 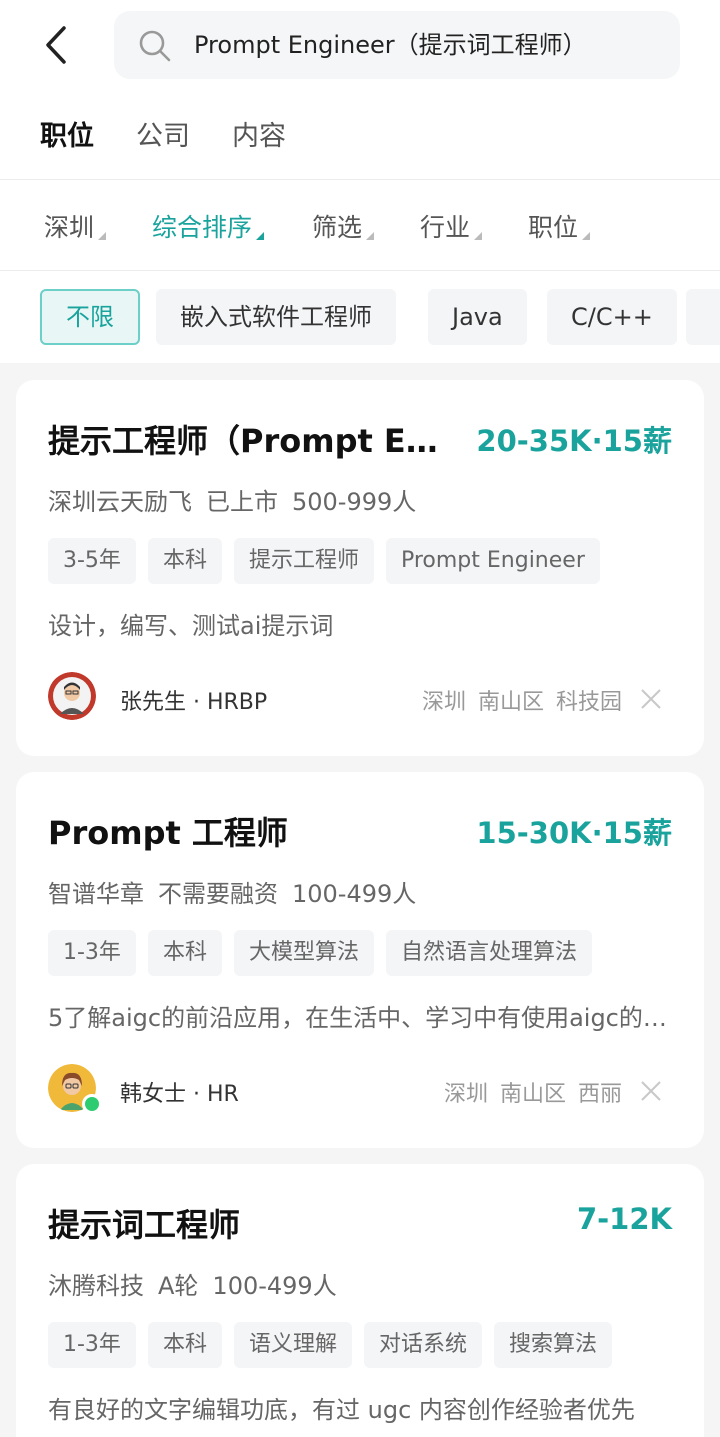 I want to click on filter-sort: 综合排序, so click(x=208, y=226).